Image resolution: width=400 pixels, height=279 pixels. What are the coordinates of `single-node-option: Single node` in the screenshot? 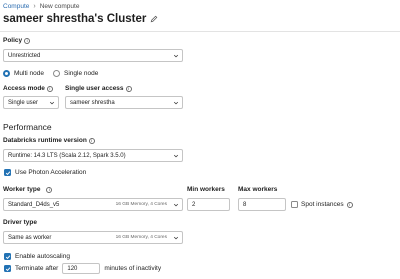 It's located at (75, 73).